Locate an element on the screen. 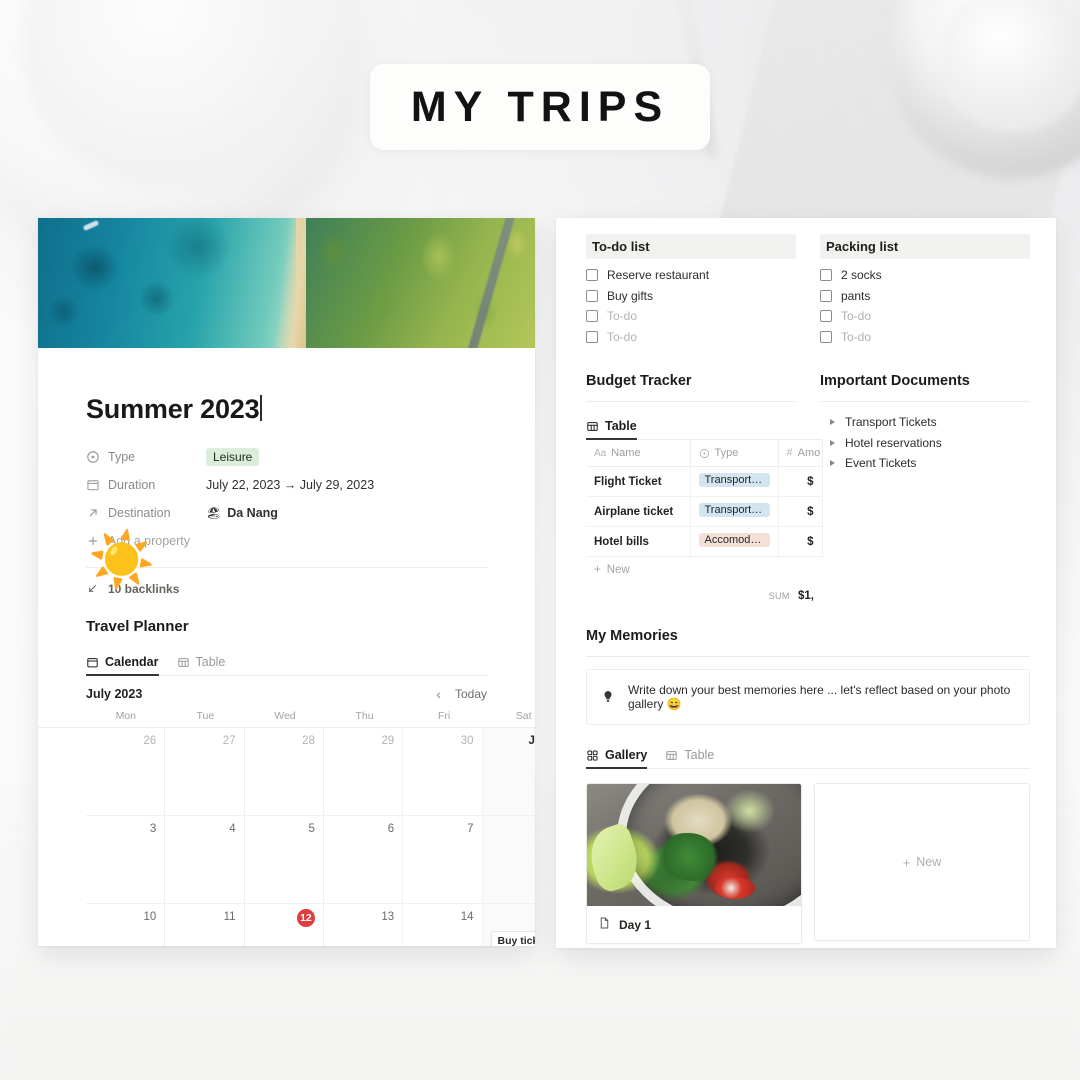 This screenshot has height=1080, width=1080. packing-section: Packing list 2 socks pants To-do To-do is located at coordinates (925, 290).